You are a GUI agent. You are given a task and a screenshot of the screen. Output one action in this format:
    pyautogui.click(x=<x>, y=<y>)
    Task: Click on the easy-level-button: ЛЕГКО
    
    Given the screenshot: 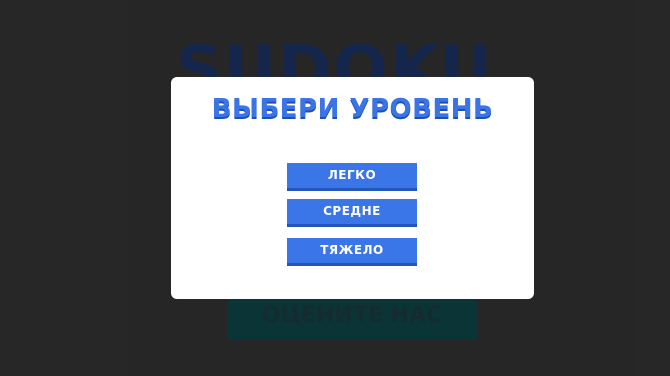 What is the action you would take?
    pyautogui.click(x=352, y=177)
    